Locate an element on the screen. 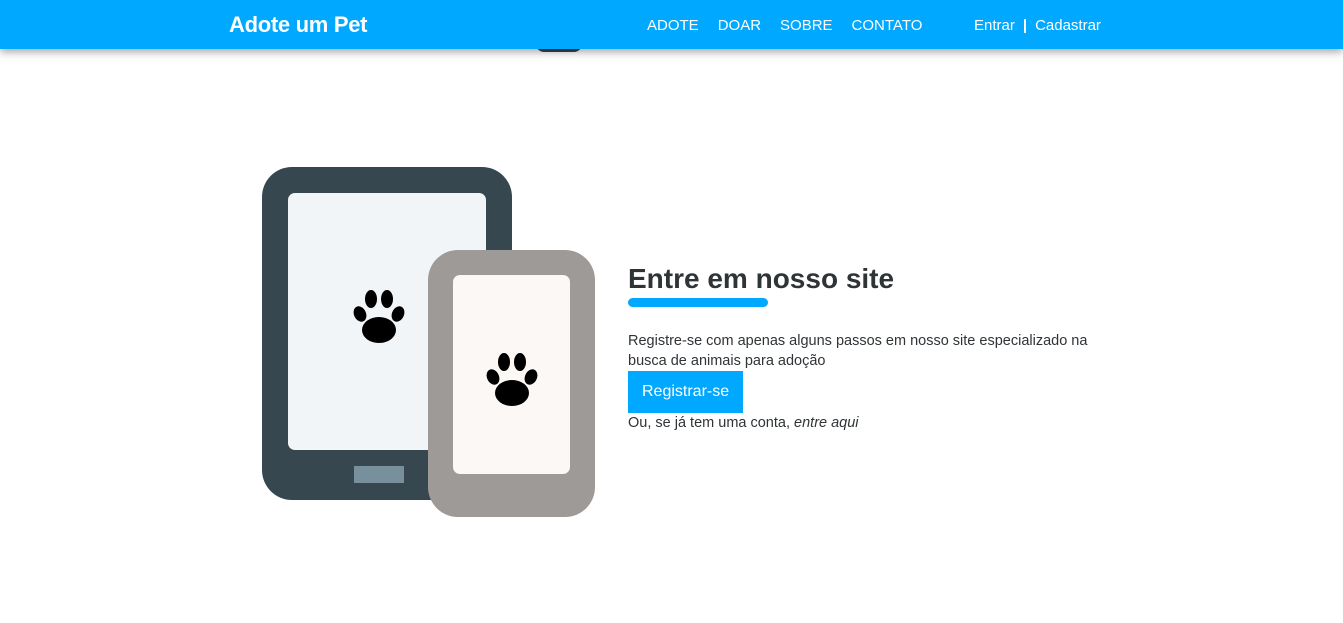  login-link: Entrar is located at coordinates (994, 25).